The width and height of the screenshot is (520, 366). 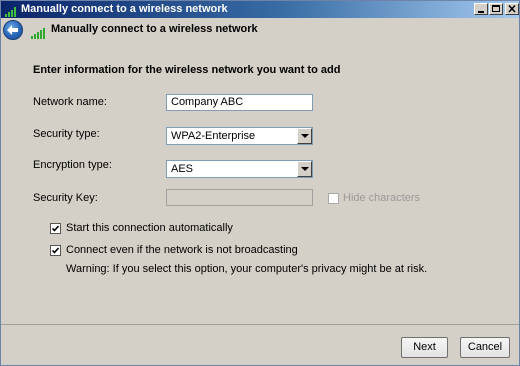 I want to click on hide-characters-checkbox, so click(x=333, y=198).